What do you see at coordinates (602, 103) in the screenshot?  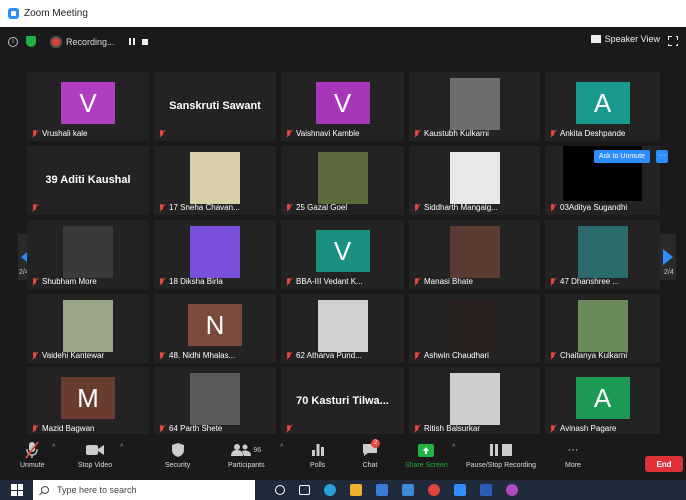 I see `participant-avatar: A` at bounding box center [602, 103].